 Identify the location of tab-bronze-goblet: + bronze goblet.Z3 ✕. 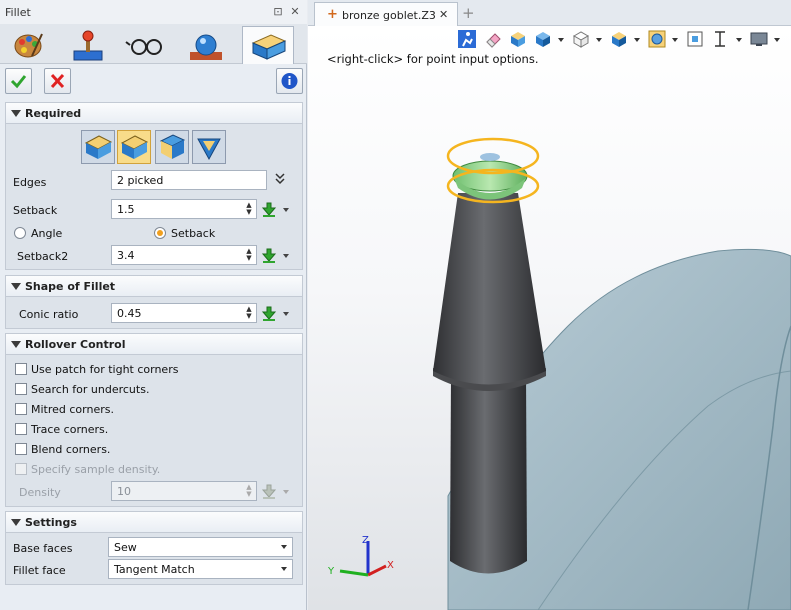
(386, 14).